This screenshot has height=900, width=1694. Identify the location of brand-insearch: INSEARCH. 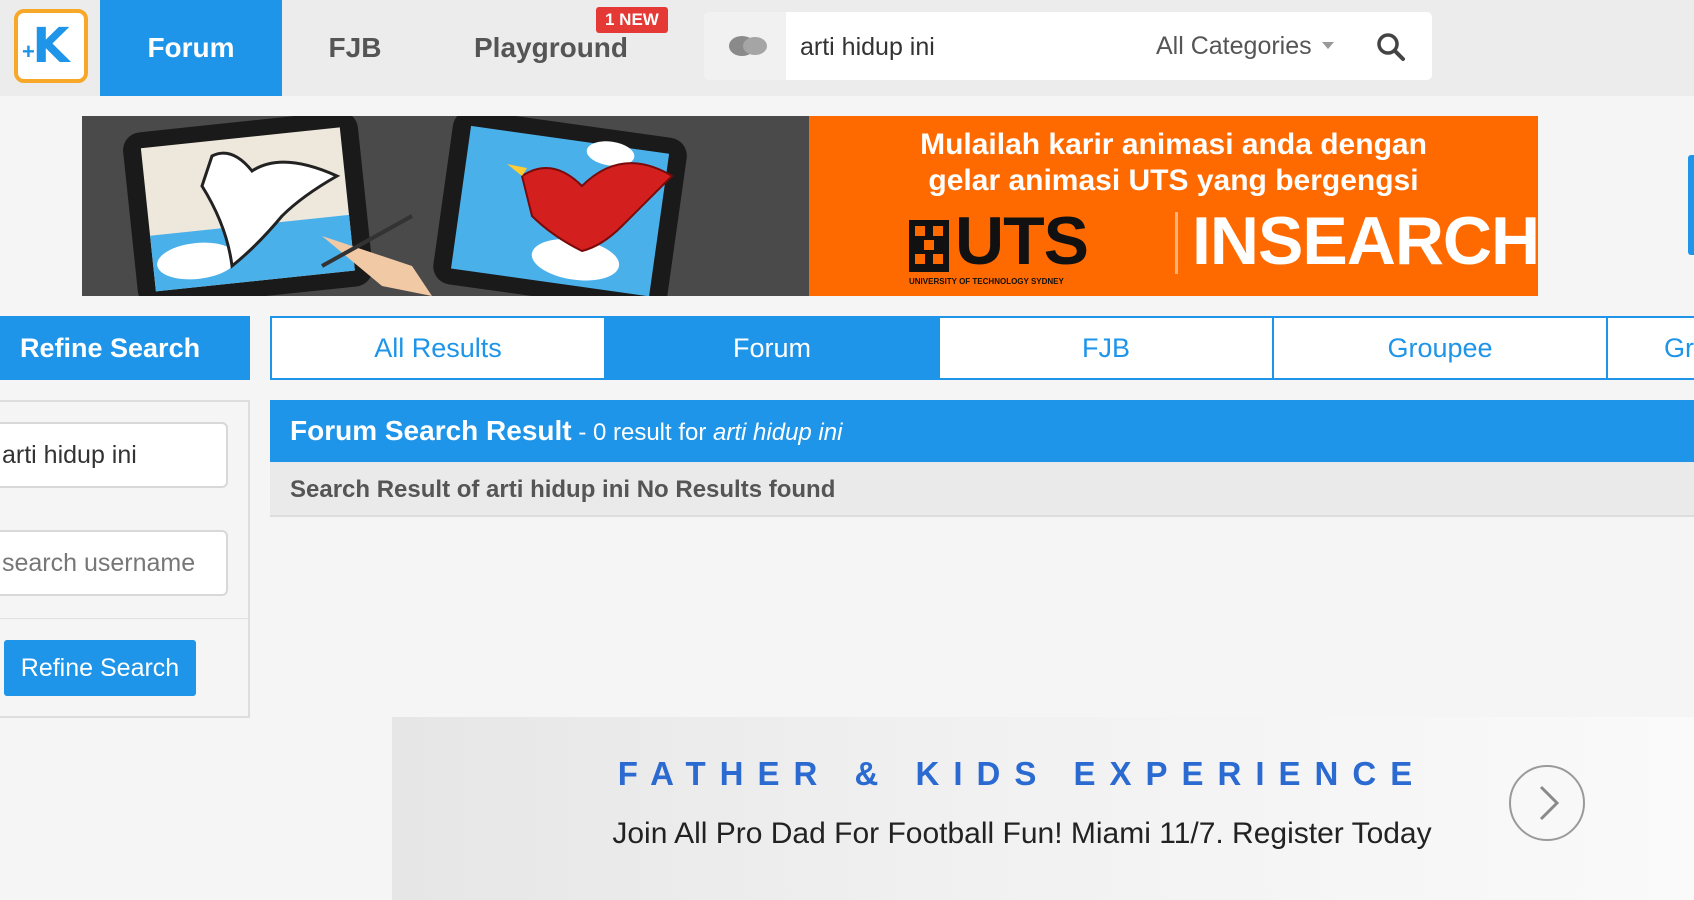
(1365, 241).